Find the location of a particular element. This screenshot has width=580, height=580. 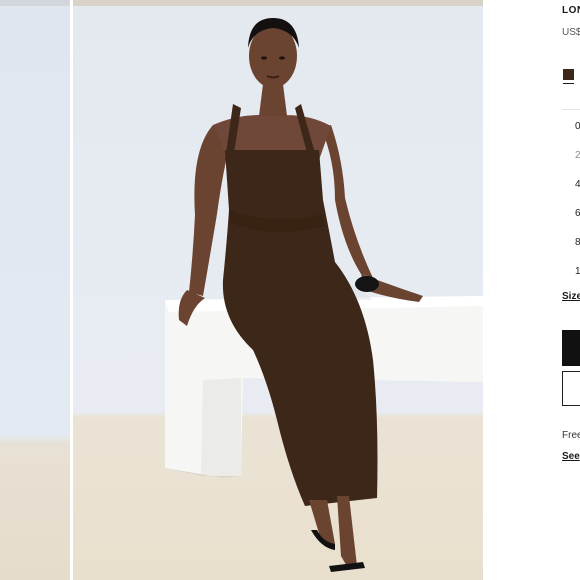

add-to-cart-button is located at coordinates (571, 348).